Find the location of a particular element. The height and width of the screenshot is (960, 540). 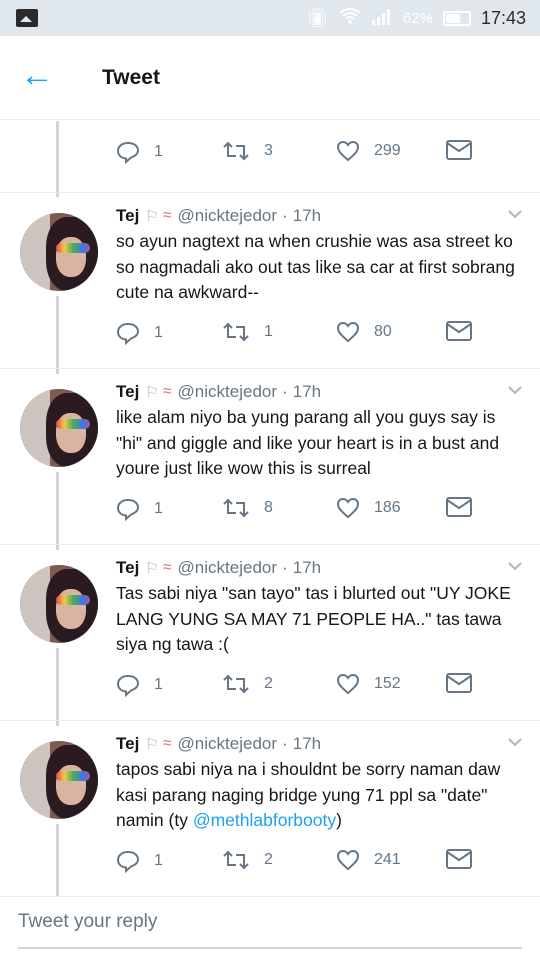

wifi-icon is located at coordinates (350, 18).